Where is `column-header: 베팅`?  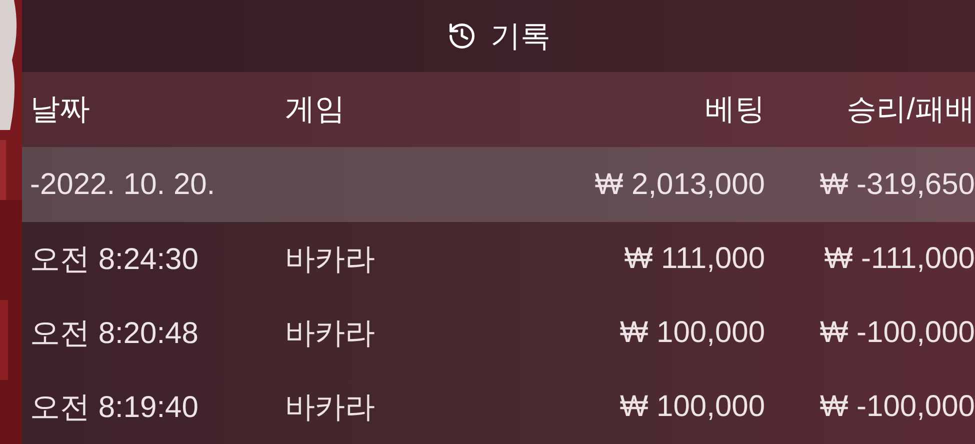 column-header: 베팅 is located at coordinates (735, 110).